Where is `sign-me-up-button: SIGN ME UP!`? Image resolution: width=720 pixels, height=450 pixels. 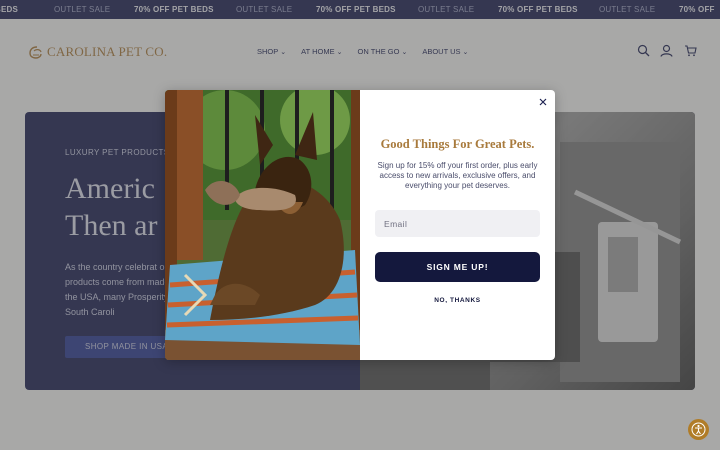
sign-me-up-button: SIGN ME UP! is located at coordinates (457, 267).